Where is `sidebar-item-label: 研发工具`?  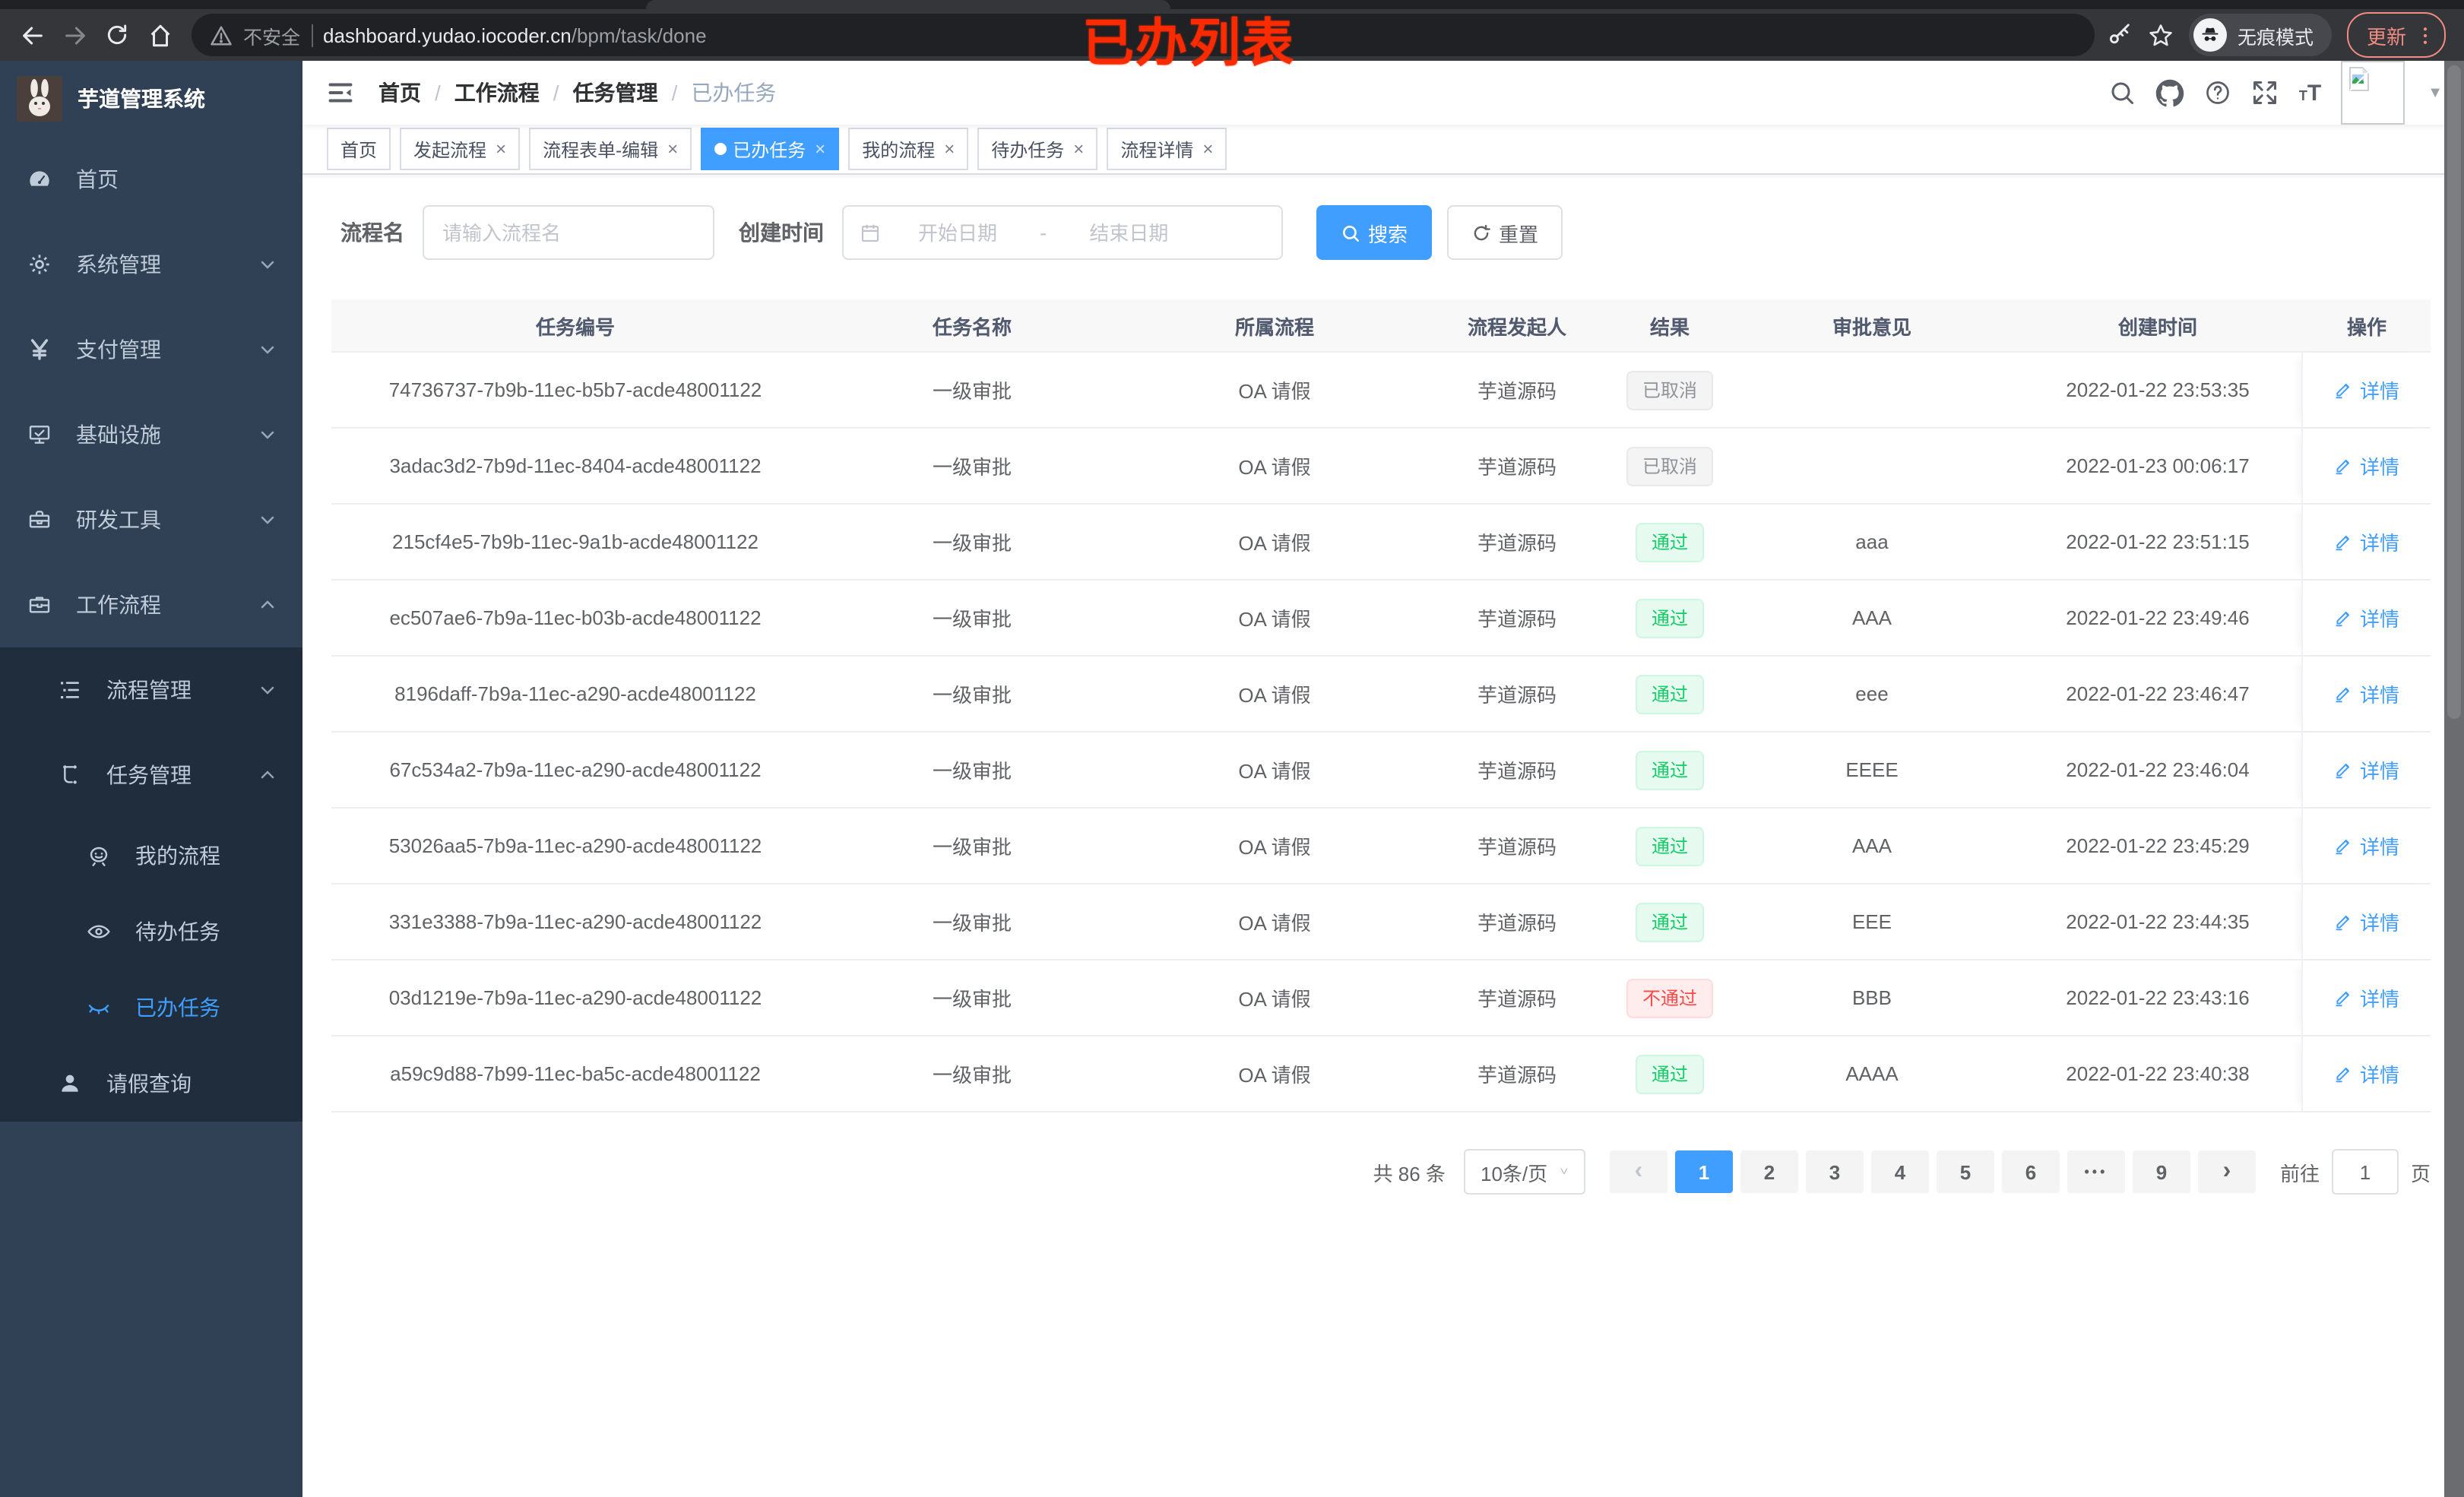 sidebar-item-label: 研发工具 is located at coordinates (118, 520).